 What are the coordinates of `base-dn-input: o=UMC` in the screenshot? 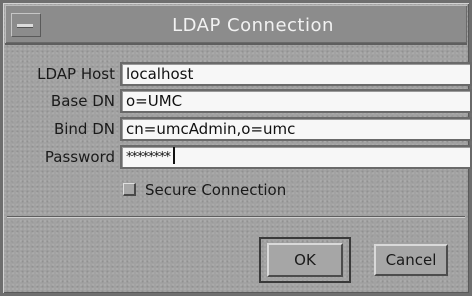 It's located at (296, 101).